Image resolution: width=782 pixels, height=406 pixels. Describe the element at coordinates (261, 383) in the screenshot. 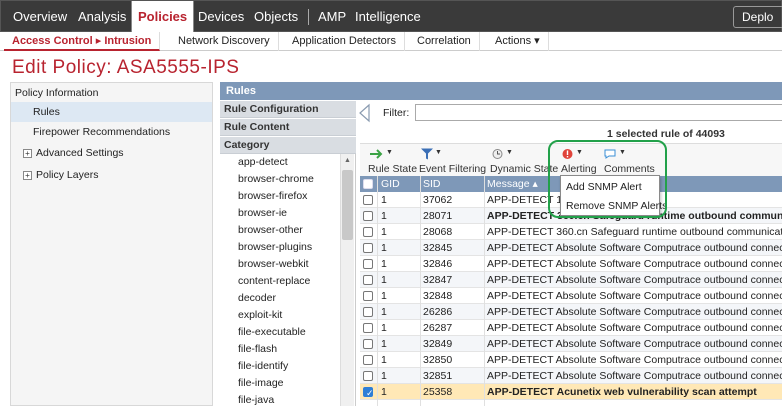

I see `category-item: file-image` at that location.